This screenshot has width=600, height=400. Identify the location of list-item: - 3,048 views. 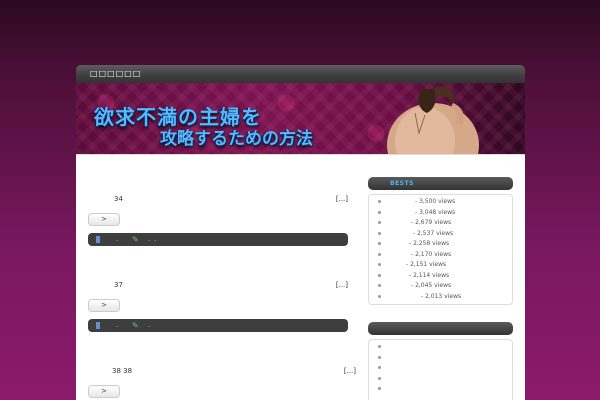
(440, 213).